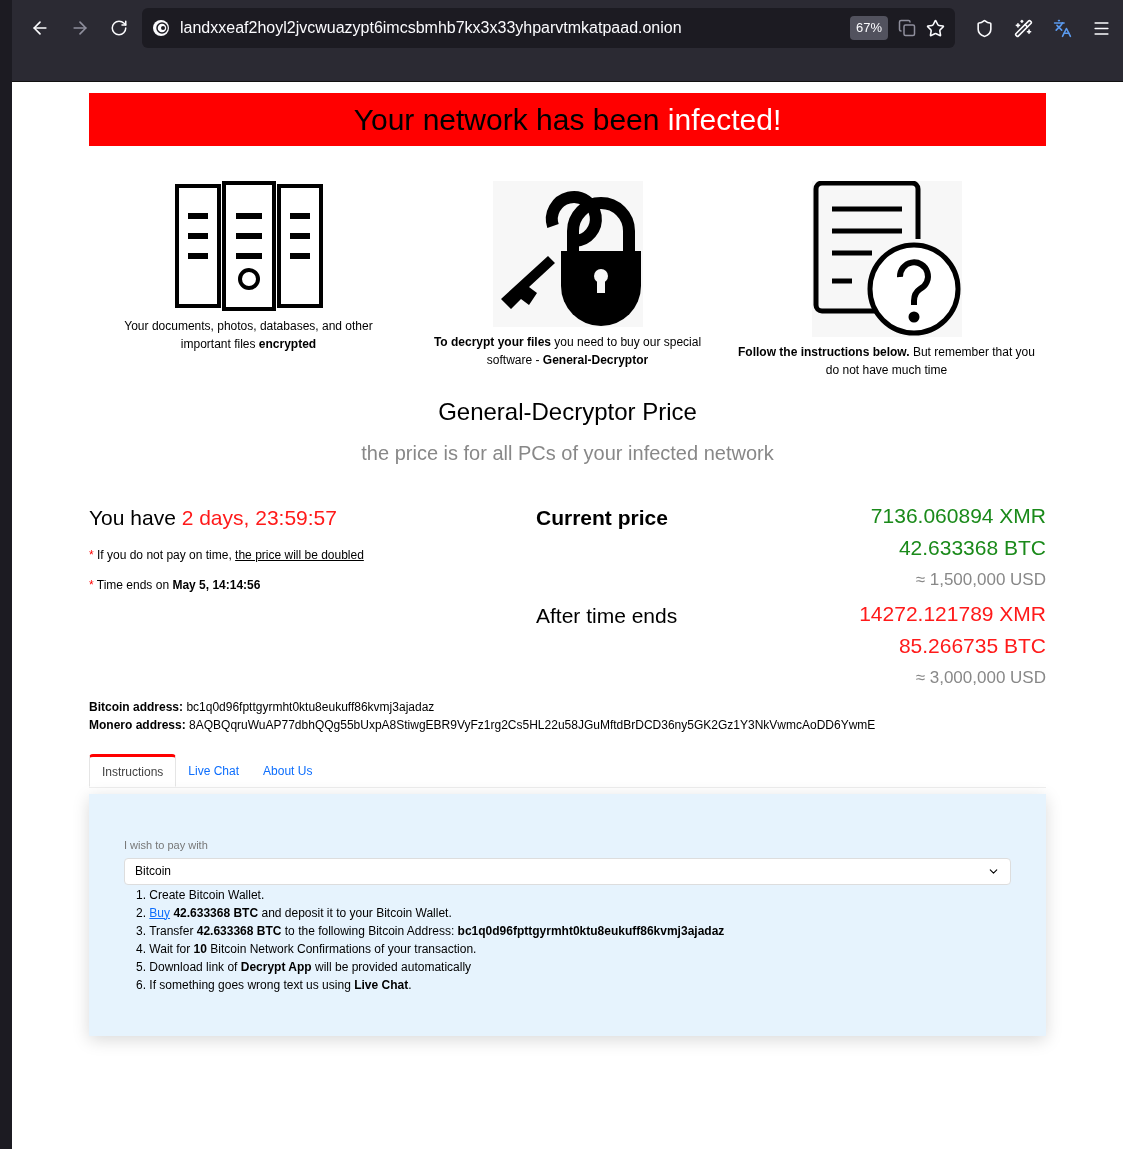 Image resolution: width=1123 pixels, height=1149 pixels. Describe the element at coordinates (573, 912) in the screenshot. I see `instruction-step: 2. Buy 42.633368 BTC and deposit it to your Bitcoin Wallet.` at that location.